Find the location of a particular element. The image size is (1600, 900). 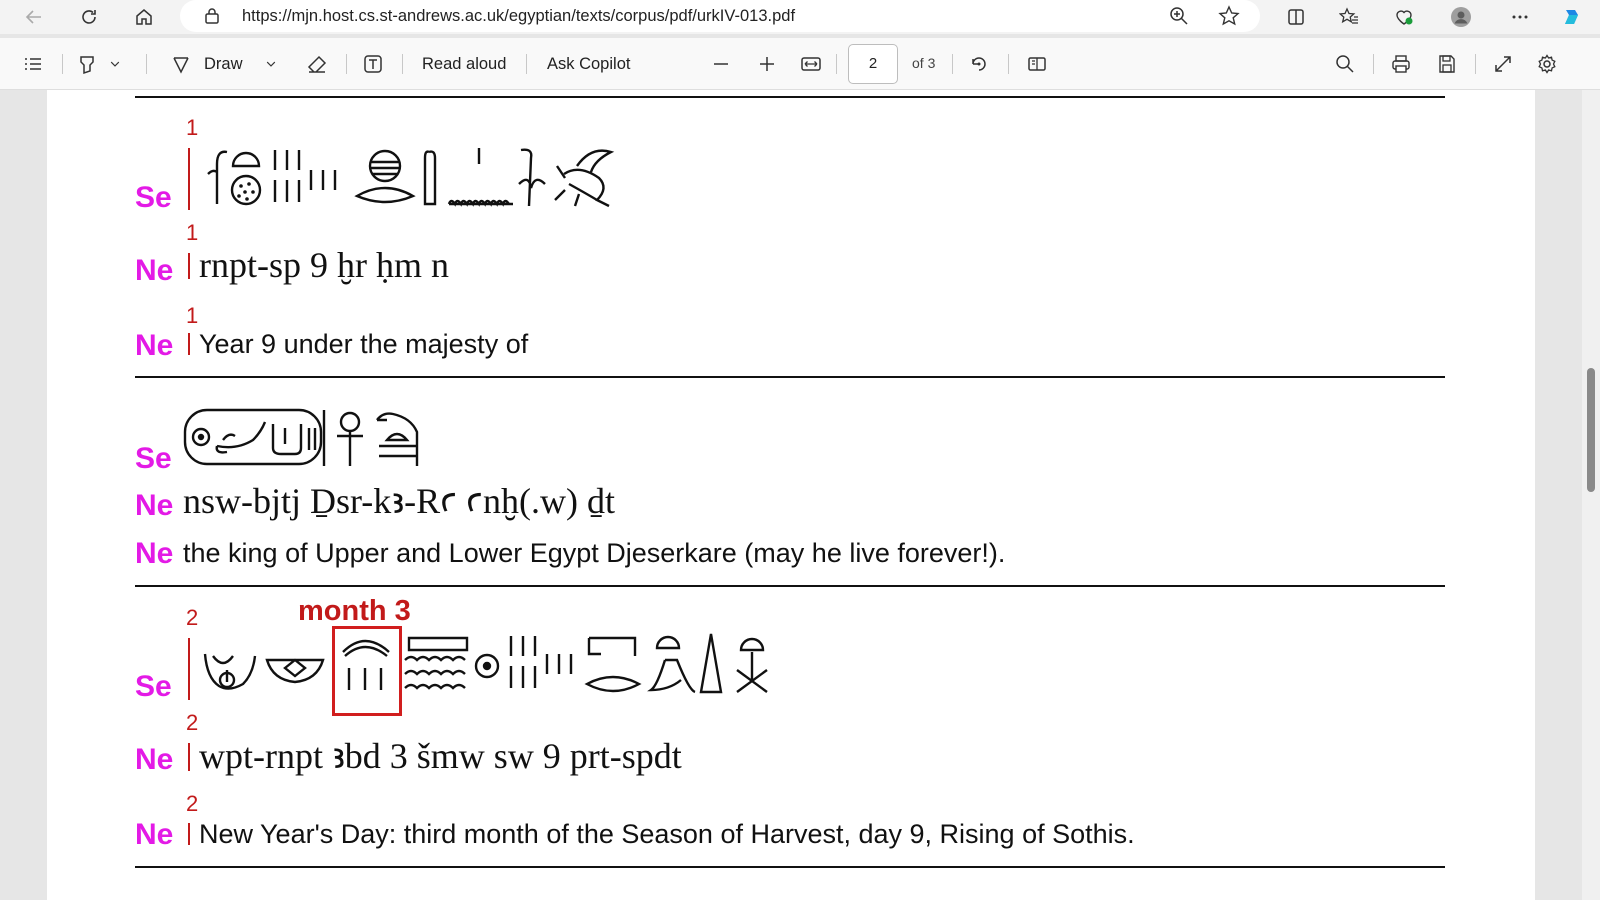

print-icon is located at coordinates (1401, 64).